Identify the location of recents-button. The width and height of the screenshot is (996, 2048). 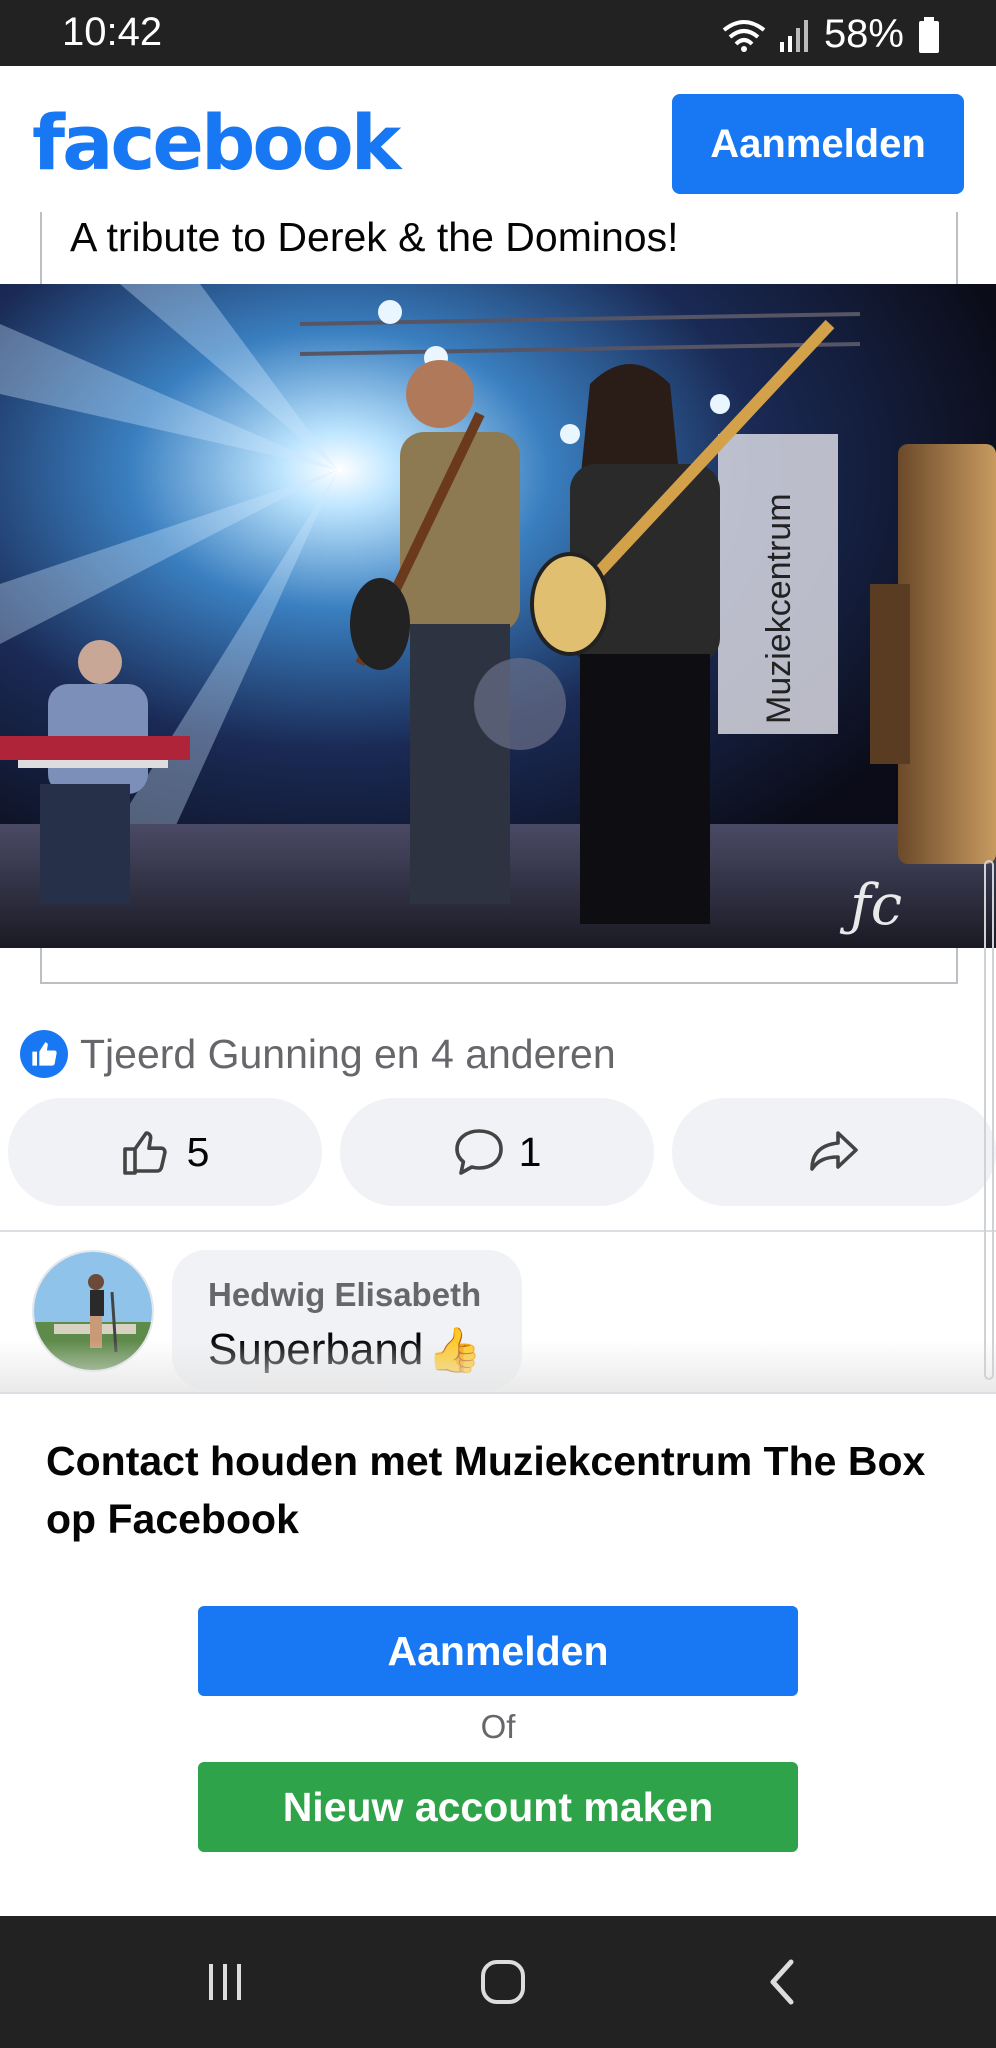
(225, 1982).